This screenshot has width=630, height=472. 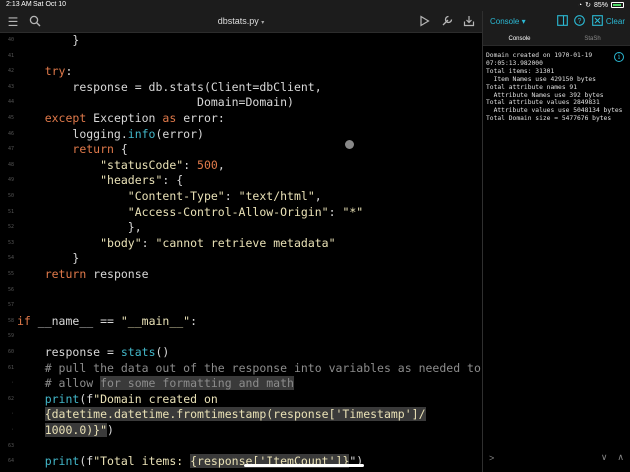 I want to click on code-line: 60 response = stats(), so click(x=241, y=353).